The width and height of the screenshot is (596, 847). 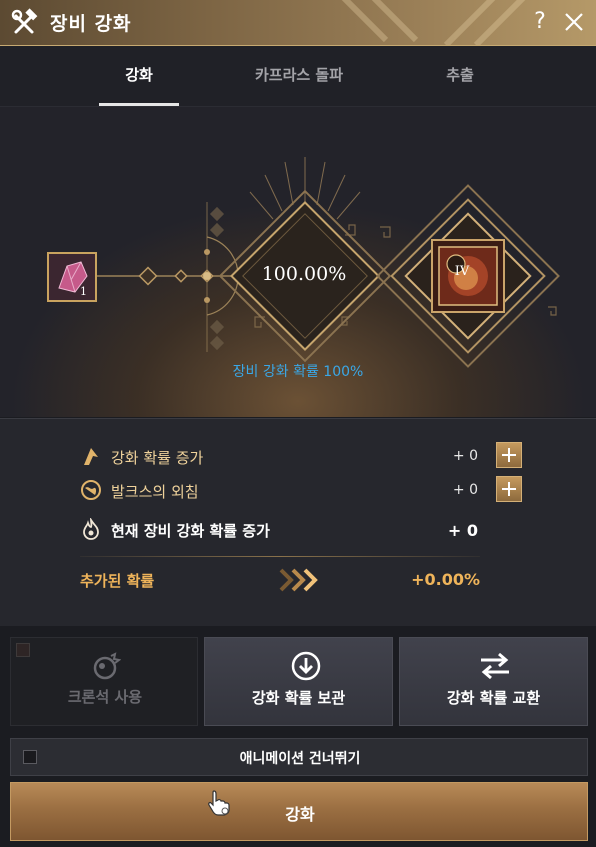 I want to click on swap-arrows-icon, so click(x=495, y=666).